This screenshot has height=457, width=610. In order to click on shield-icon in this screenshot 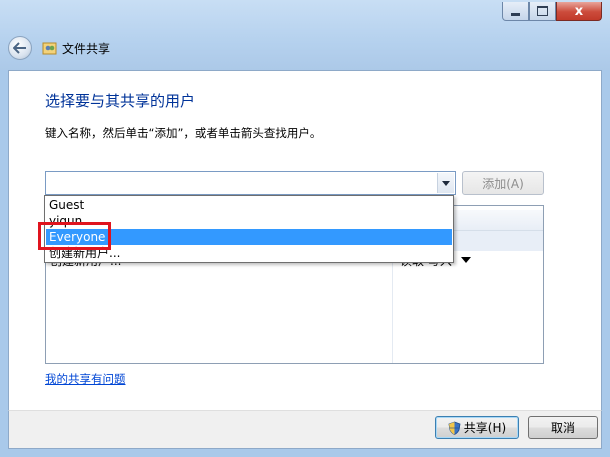, I will do `click(454, 428)`.